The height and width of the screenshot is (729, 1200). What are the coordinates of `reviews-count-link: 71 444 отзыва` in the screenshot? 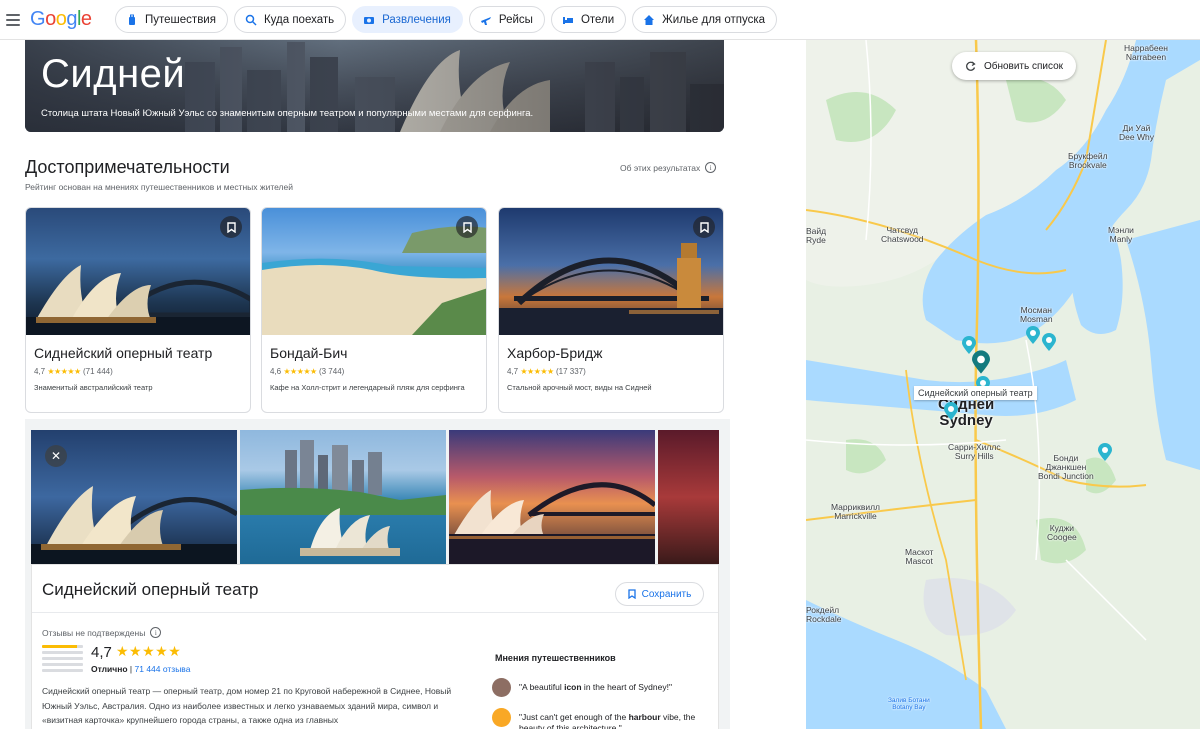 It's located at (163, 669).